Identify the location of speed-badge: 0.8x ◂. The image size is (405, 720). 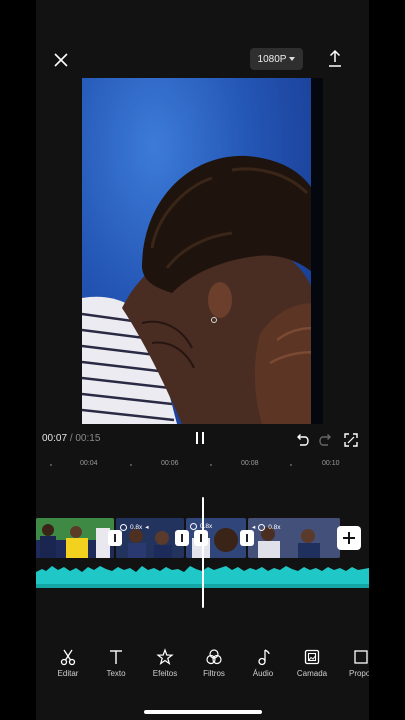
(134, 527).